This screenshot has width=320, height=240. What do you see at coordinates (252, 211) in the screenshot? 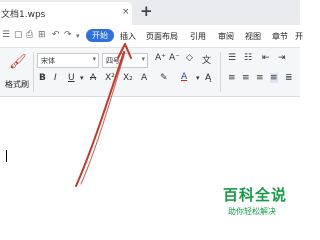
I see `watermark-subtitle: 助你轻松解决` at bounding box center [252, 211].